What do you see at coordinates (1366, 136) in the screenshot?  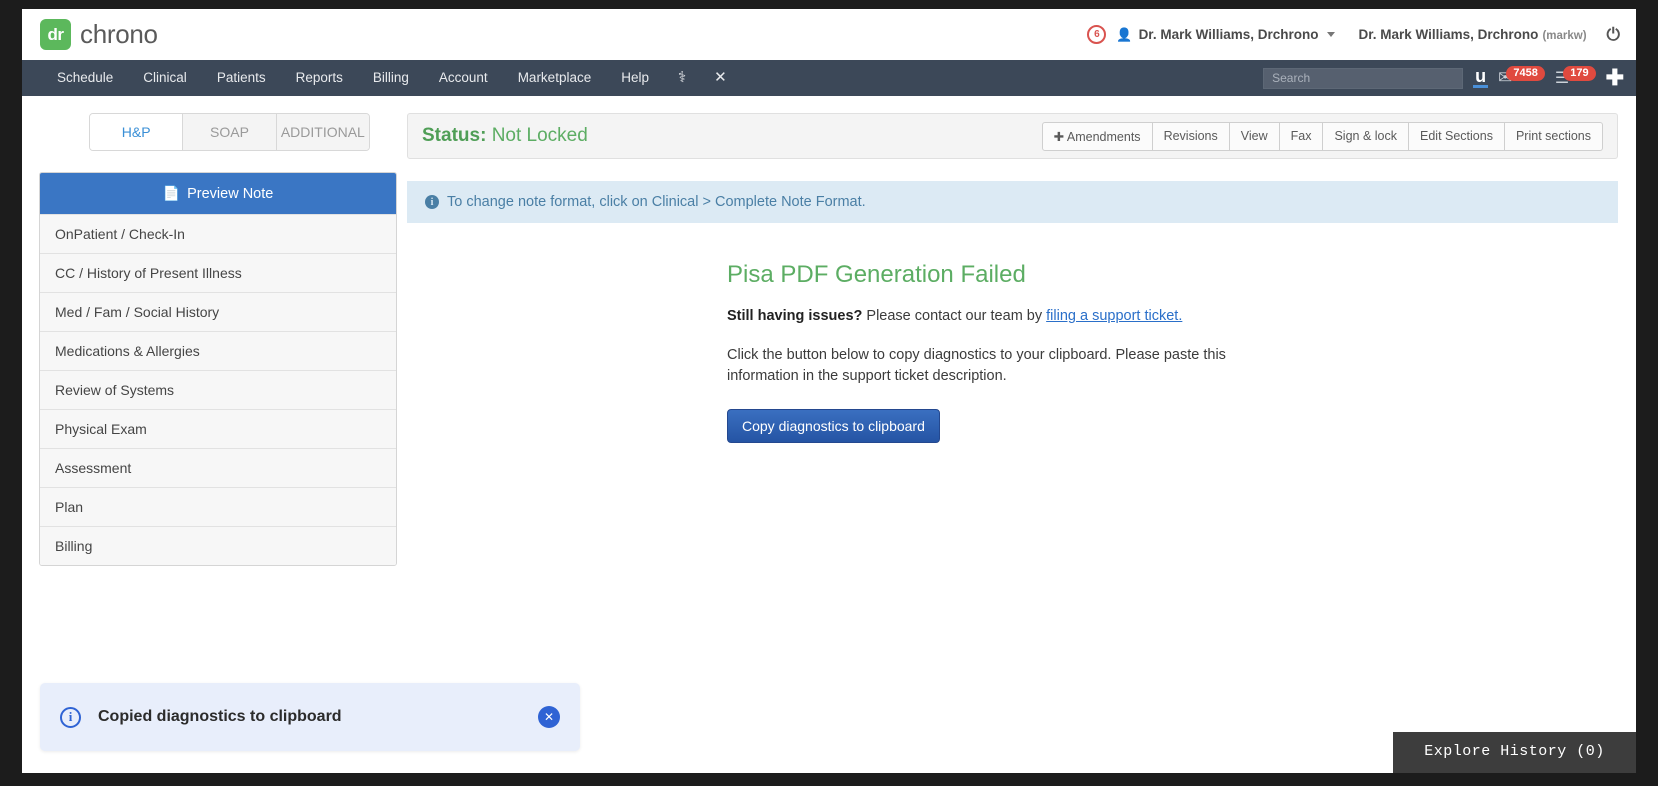 I see `sign-and-lock-button: Sign & lock` at bounding box center [1366, 136].